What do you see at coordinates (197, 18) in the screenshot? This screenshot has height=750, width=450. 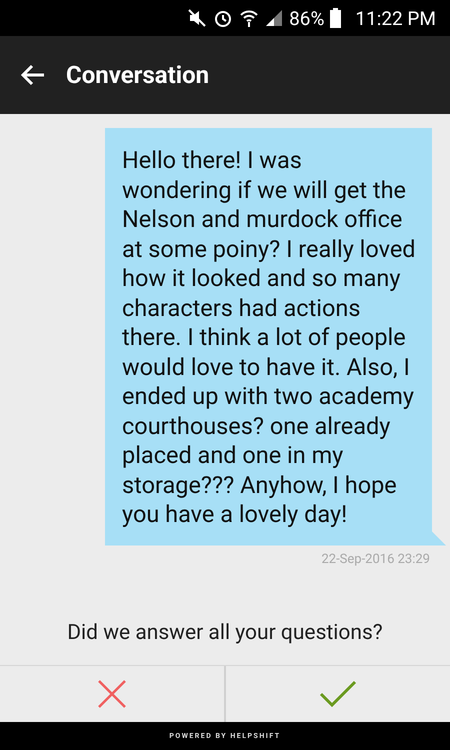 I see `mute-icon` at bounding box center [197, 18].